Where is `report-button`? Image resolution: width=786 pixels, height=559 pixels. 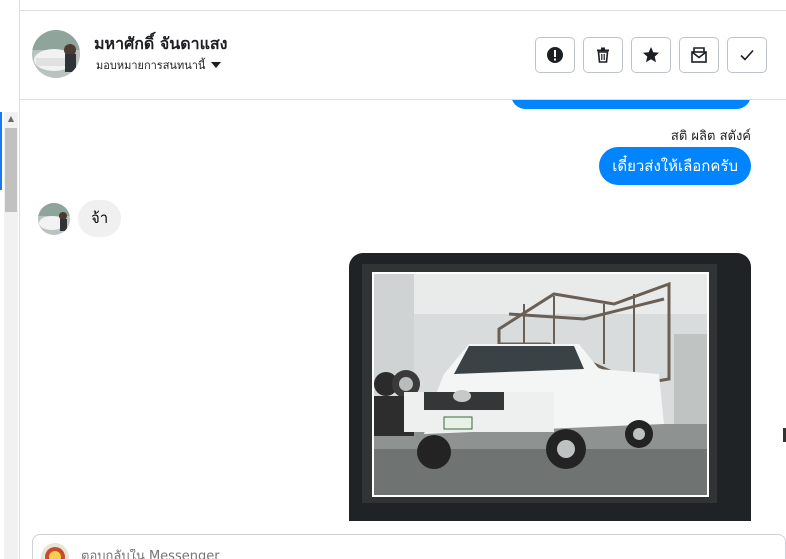
report-button is located at coordinates (555, 55).